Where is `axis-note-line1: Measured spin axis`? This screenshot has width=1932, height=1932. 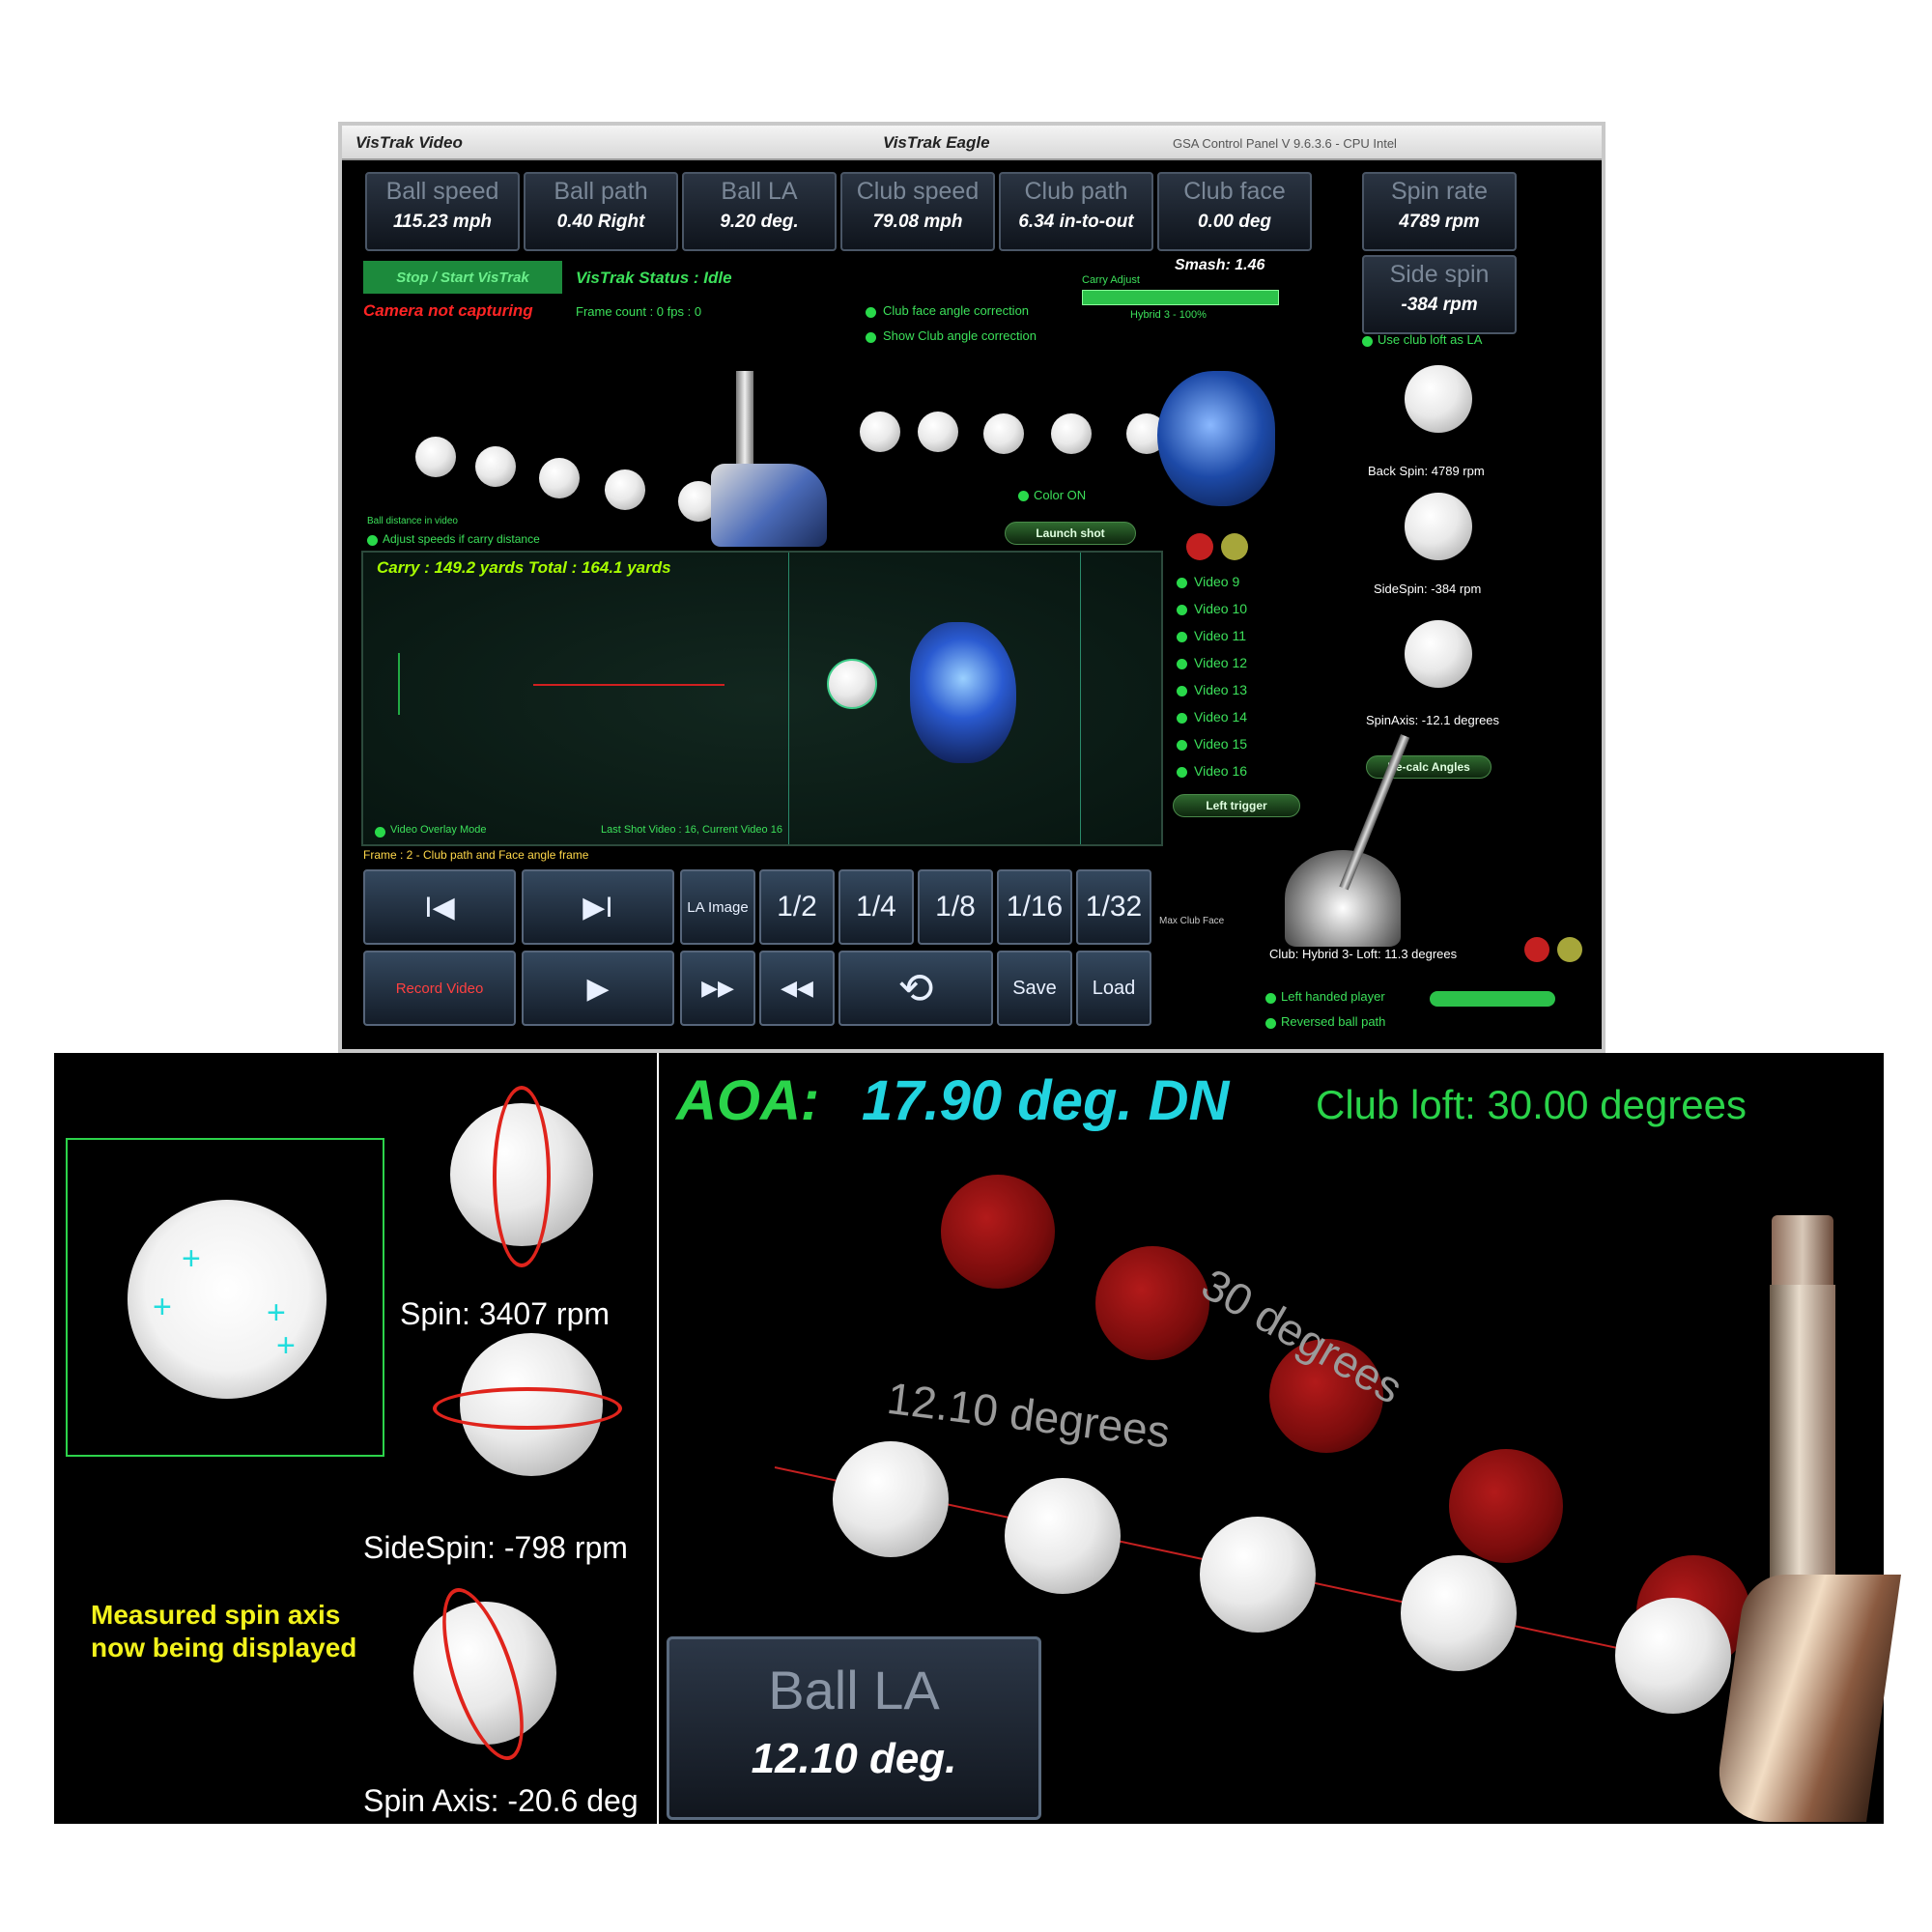 axis-note-line1: Measured spin axis is located at coordinates (216, 1615).